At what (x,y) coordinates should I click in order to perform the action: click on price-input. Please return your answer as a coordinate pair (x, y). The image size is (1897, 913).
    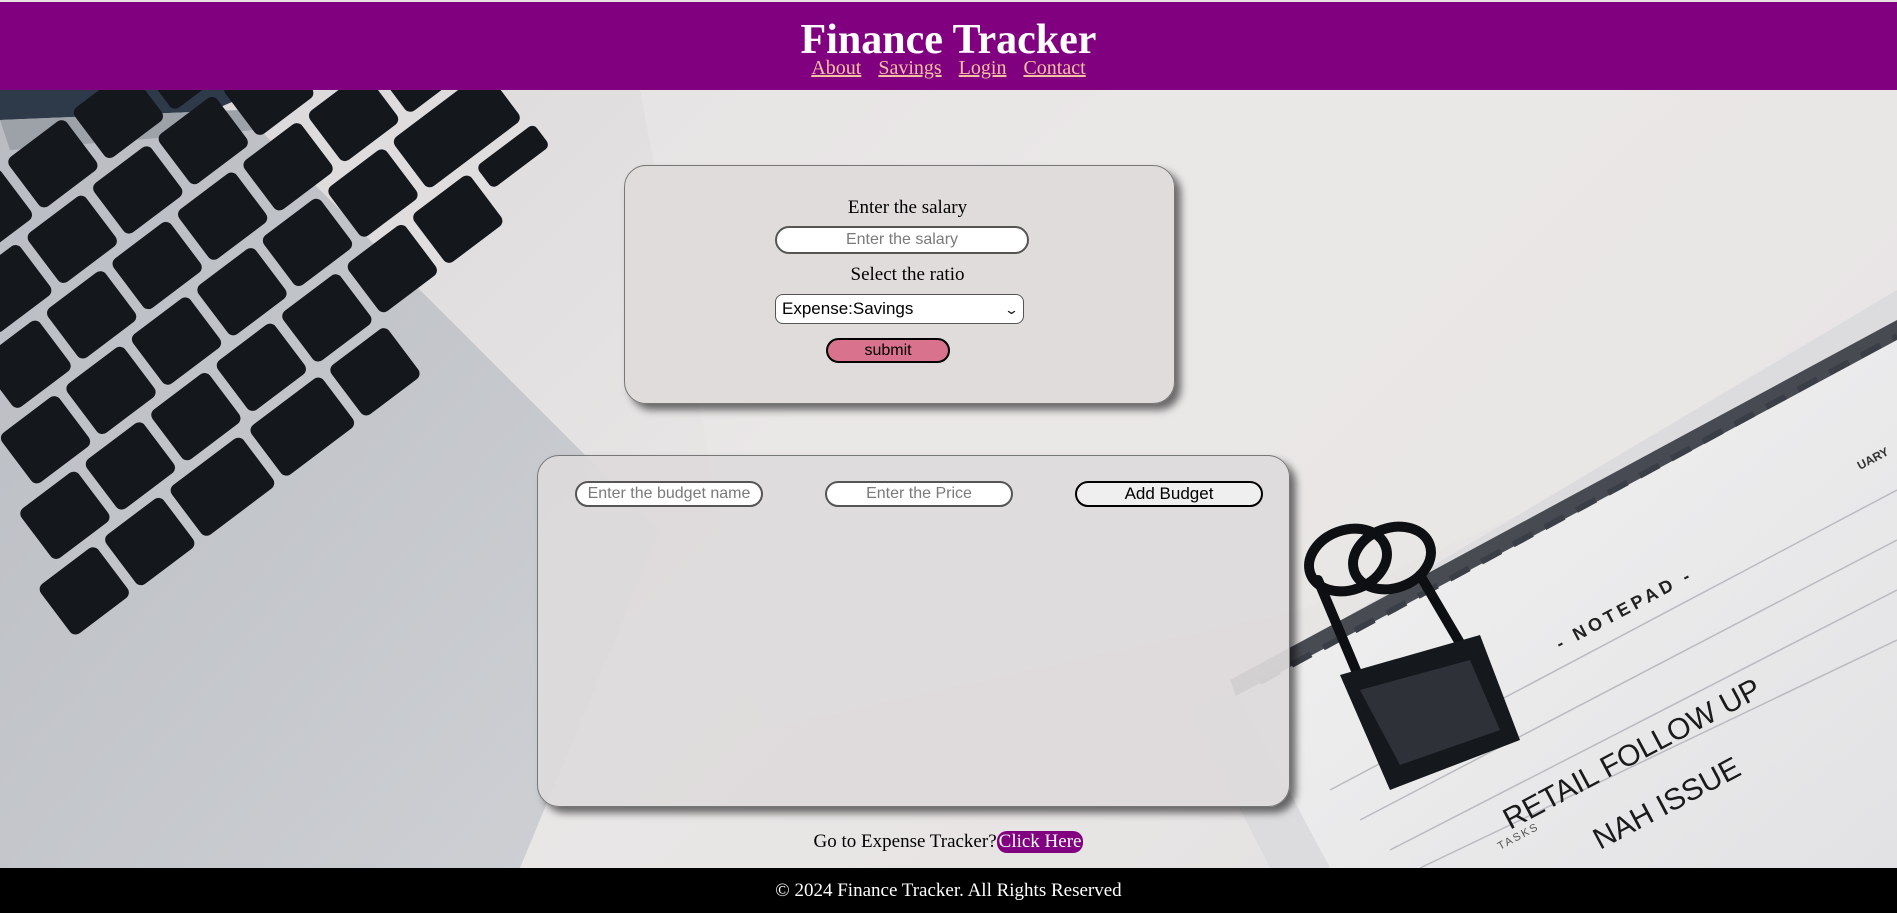
    Looking at the image, I should click on (919, 494).